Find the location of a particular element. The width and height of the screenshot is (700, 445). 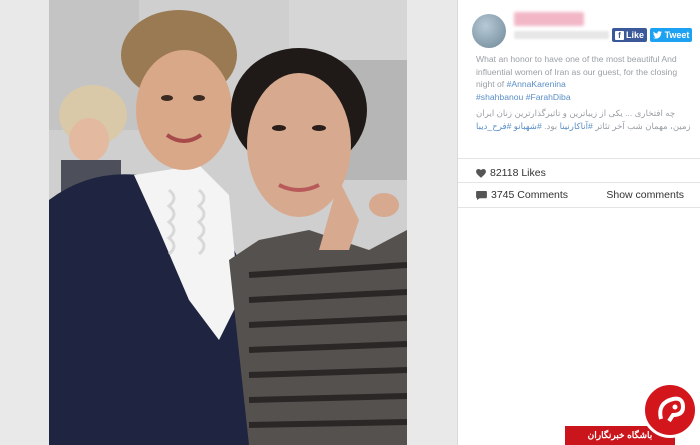

facebook-icon: f is located at coordinates (619, 35).